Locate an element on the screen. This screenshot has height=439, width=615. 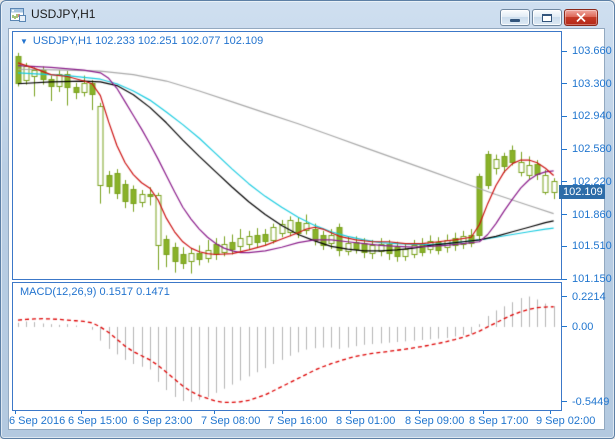
symbol-dropdown-icon: ▼ is located at coordinates (24, 41).